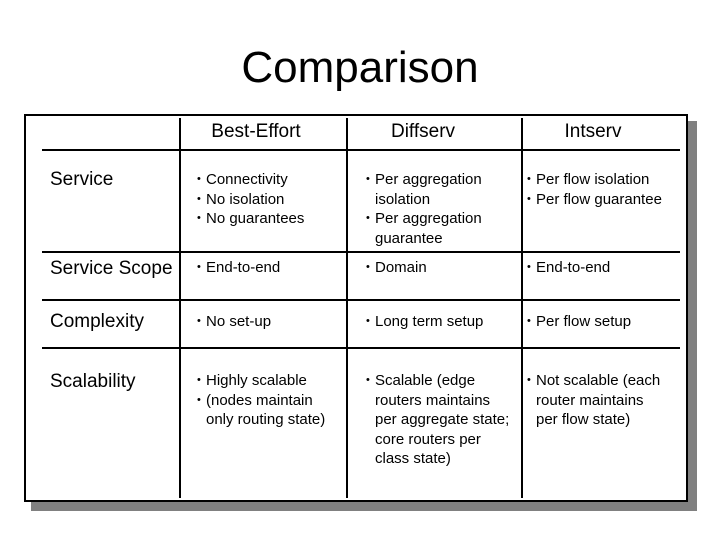 This screenshot has height=540, width=720. I want to click on bullet-item: No guarantees, so click(250, 219).